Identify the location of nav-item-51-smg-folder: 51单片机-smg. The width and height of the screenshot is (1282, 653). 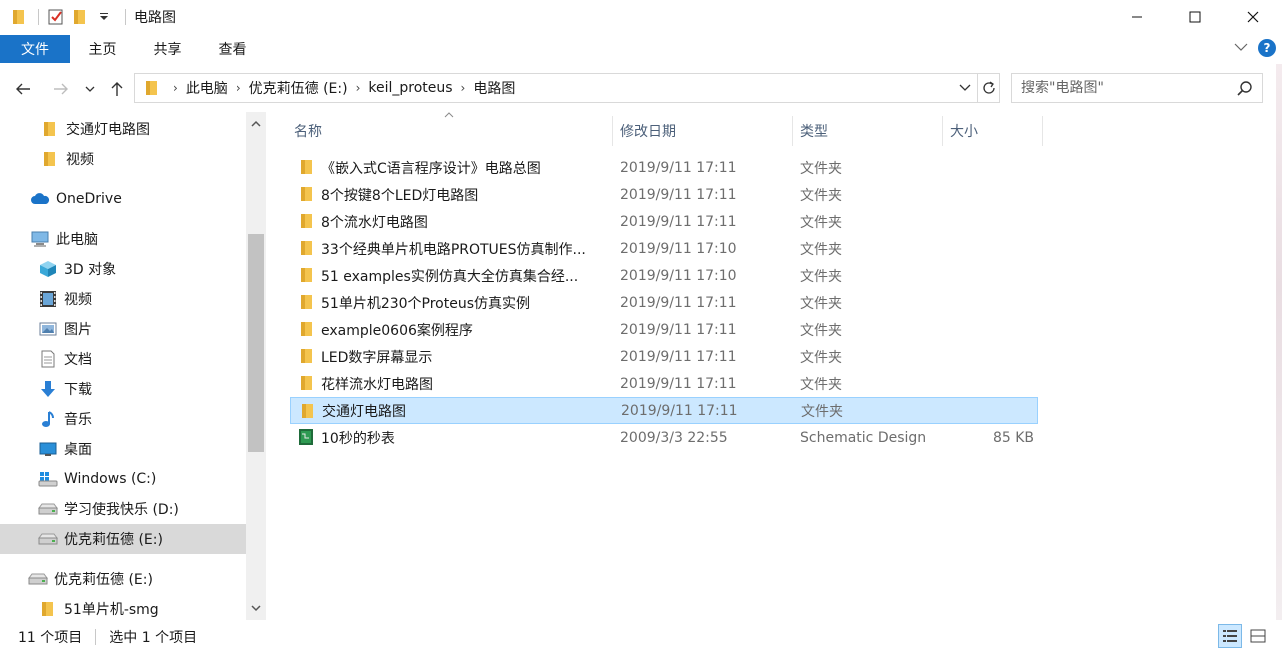
(123, 607).